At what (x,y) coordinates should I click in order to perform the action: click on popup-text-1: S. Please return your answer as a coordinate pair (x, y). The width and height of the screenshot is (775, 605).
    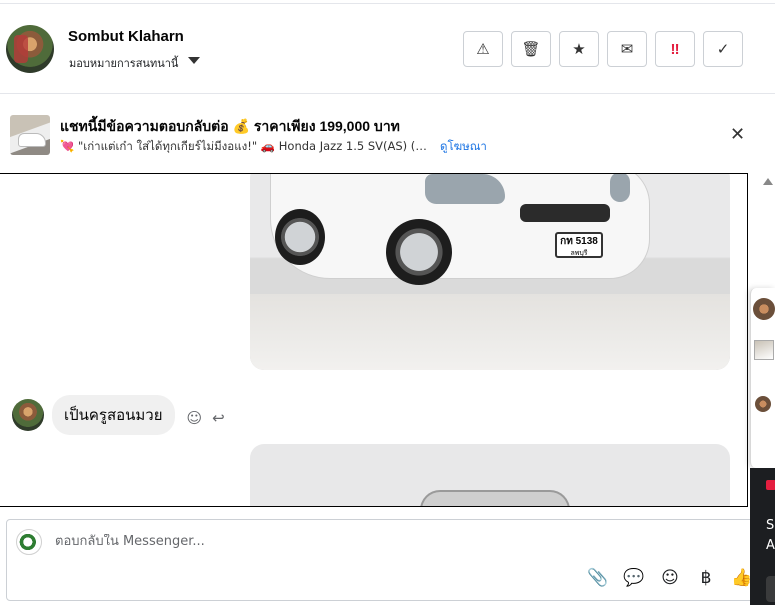
    Looking at the image, I should click on (770, 525).